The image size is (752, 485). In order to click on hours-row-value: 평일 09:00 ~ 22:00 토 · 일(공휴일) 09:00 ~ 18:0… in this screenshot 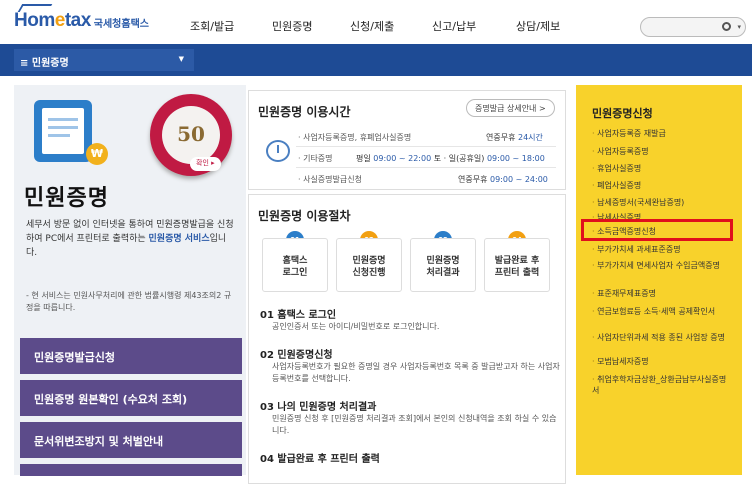, I will do `click(450, 158)`.